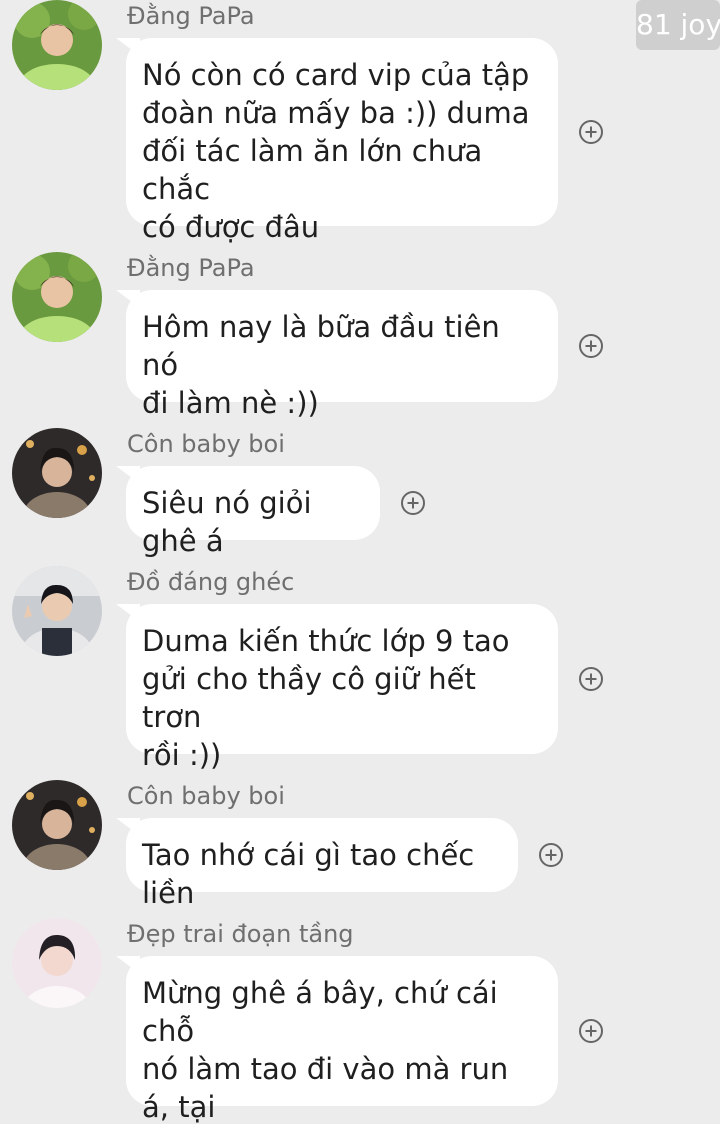  Describe the element at coordinates (211, 582) in the screenshot. I see `sender-name: Đồ đáng ghéc` at that location.